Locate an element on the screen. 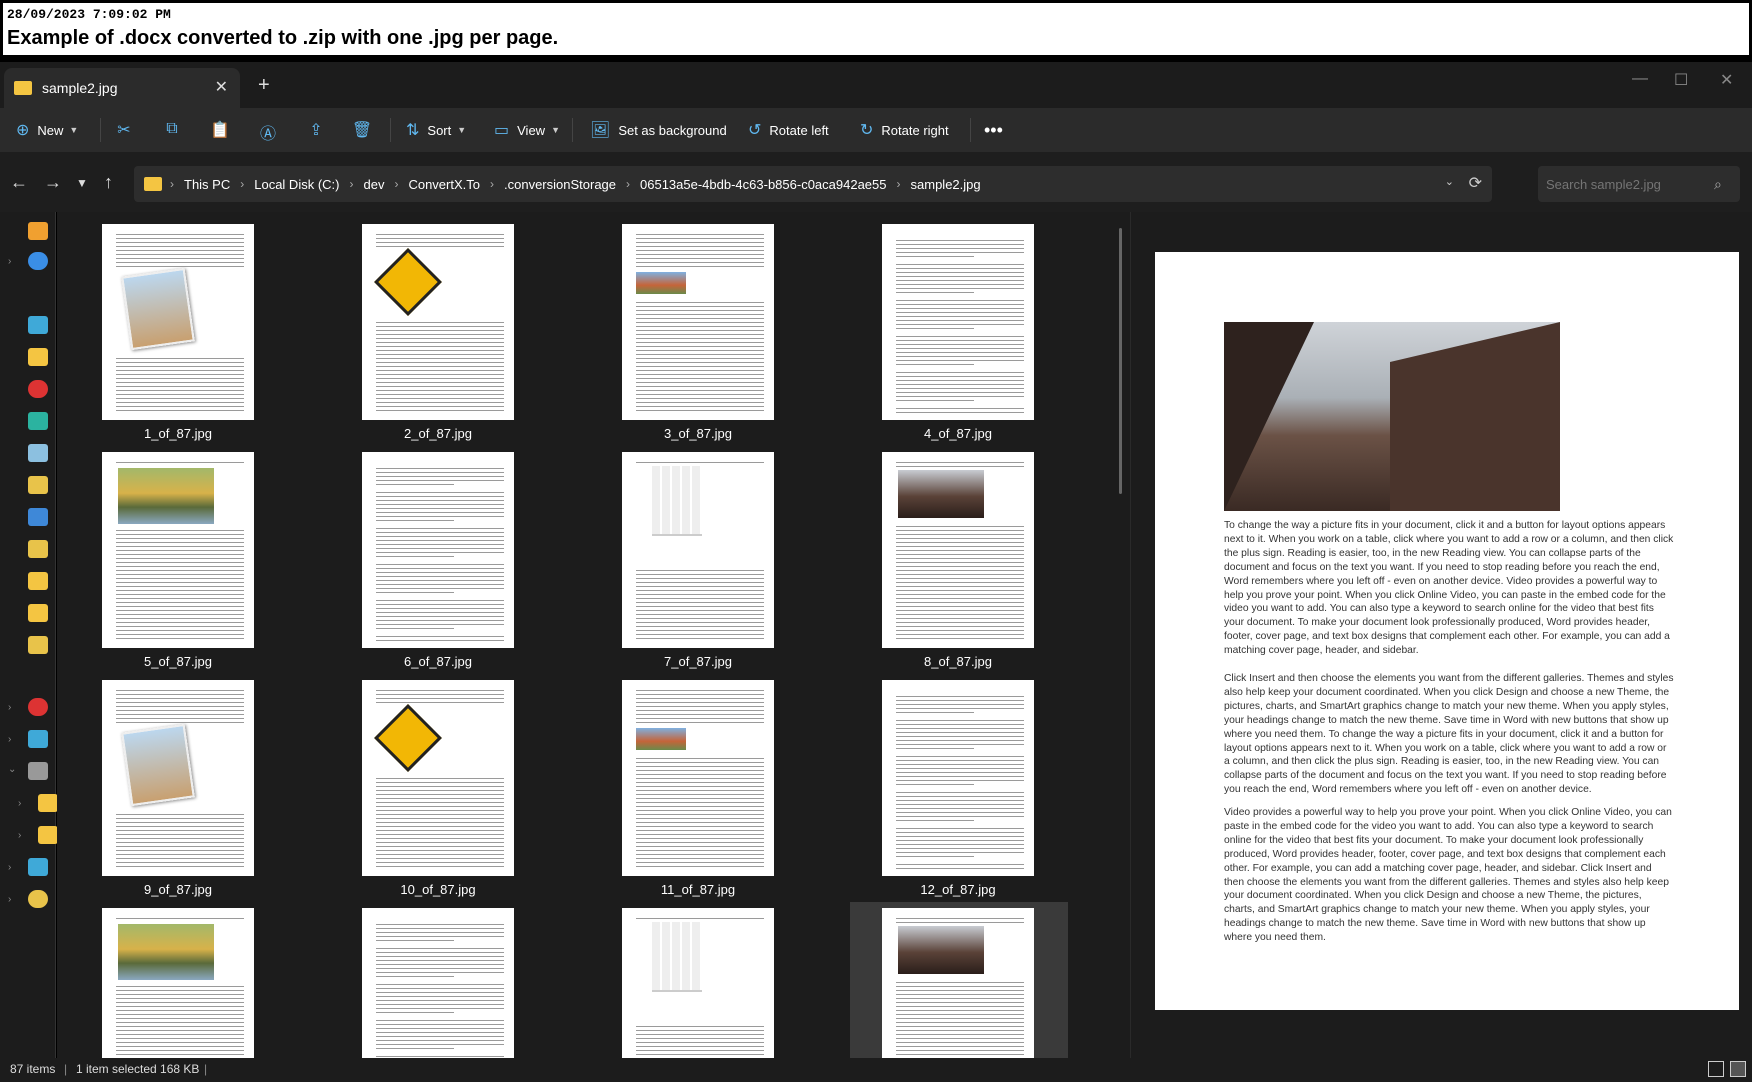  file-name-label: 8_of_87.jpg is located at coordinates (958, 661).